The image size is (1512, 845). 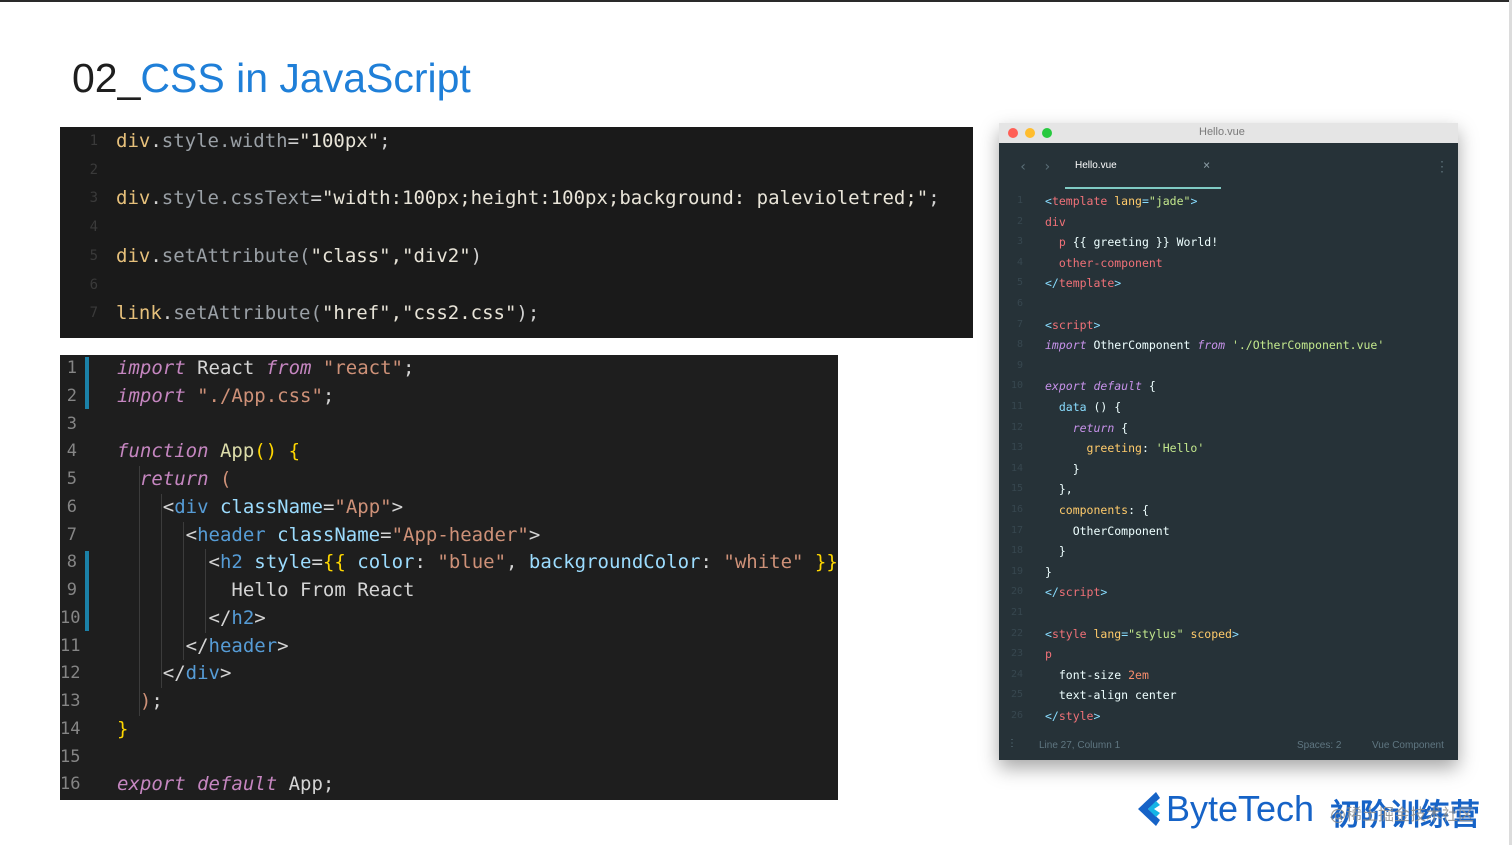 What do you see at coordinates (1016, 592) in the screenshot?
I see `line-number: 20` at bounding box center [1016, 592].